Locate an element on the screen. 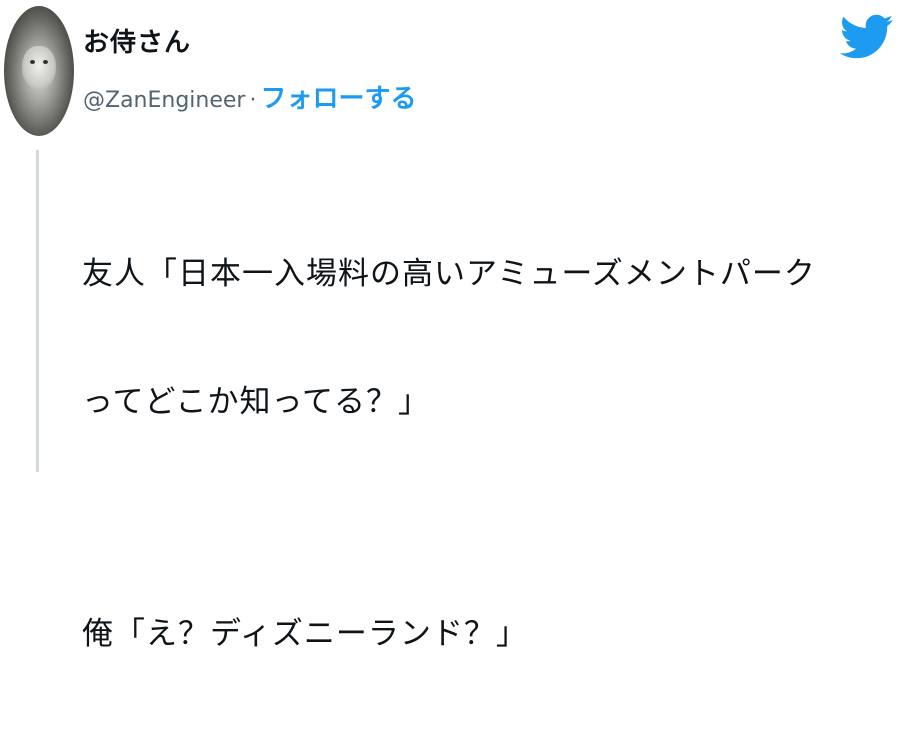  follow-button: フォローする is located at coordinates (338, 99).